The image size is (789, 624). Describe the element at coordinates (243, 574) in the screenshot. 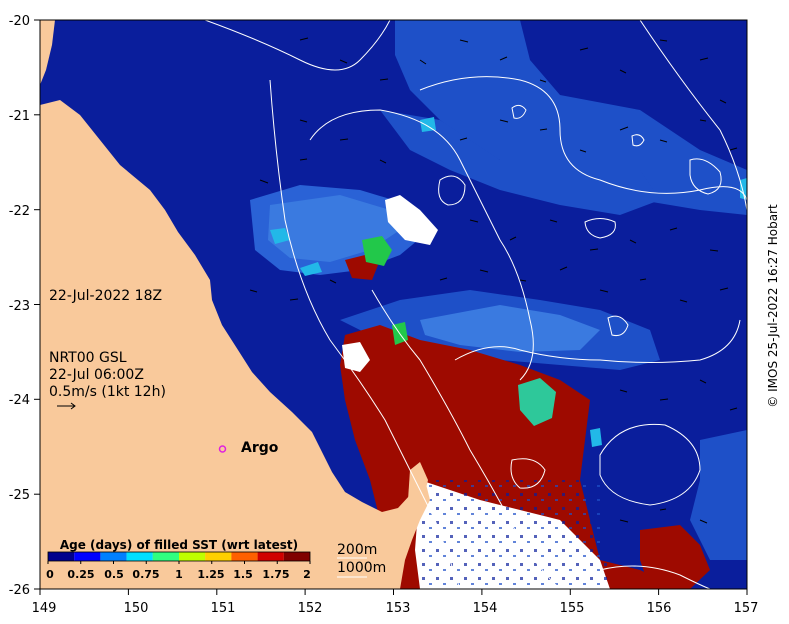

I see `colorbar-tick-label: 1.5` at that location.